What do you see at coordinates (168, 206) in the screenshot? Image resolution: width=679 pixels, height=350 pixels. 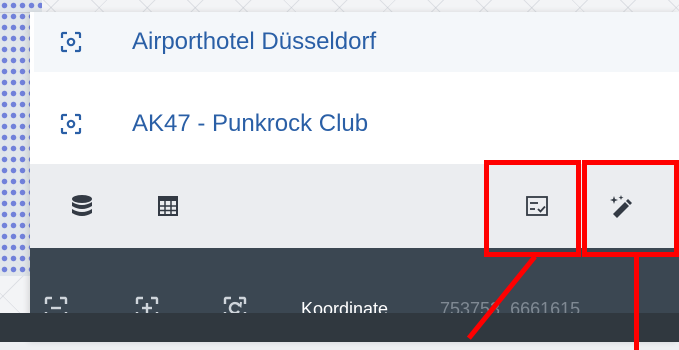 I see `calculator-icon` at bounding box center [168, 206].